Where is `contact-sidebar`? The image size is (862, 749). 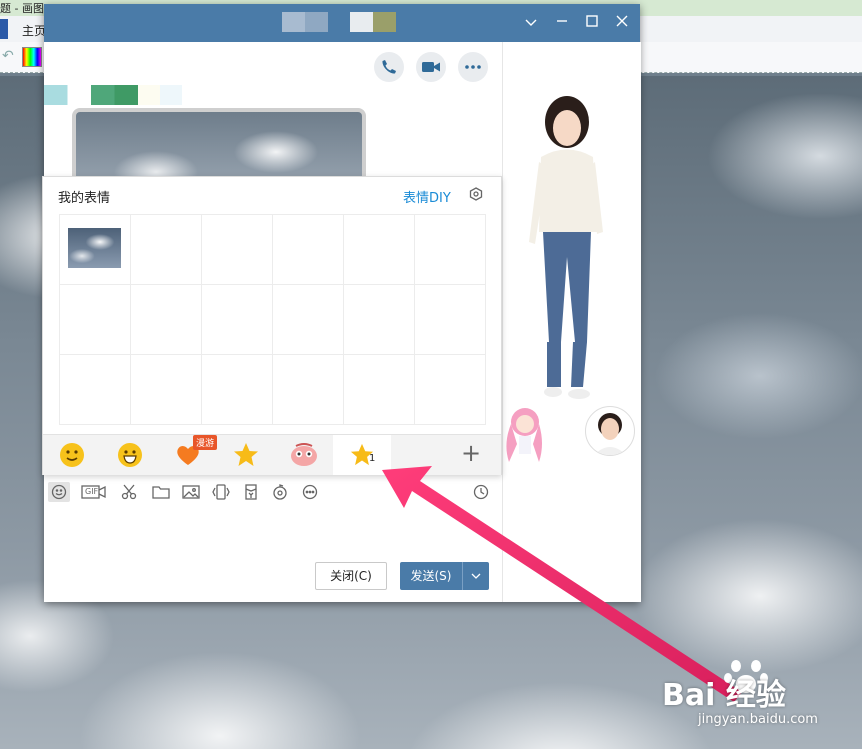
contact-sidebar is located at coordinates (571, 322).